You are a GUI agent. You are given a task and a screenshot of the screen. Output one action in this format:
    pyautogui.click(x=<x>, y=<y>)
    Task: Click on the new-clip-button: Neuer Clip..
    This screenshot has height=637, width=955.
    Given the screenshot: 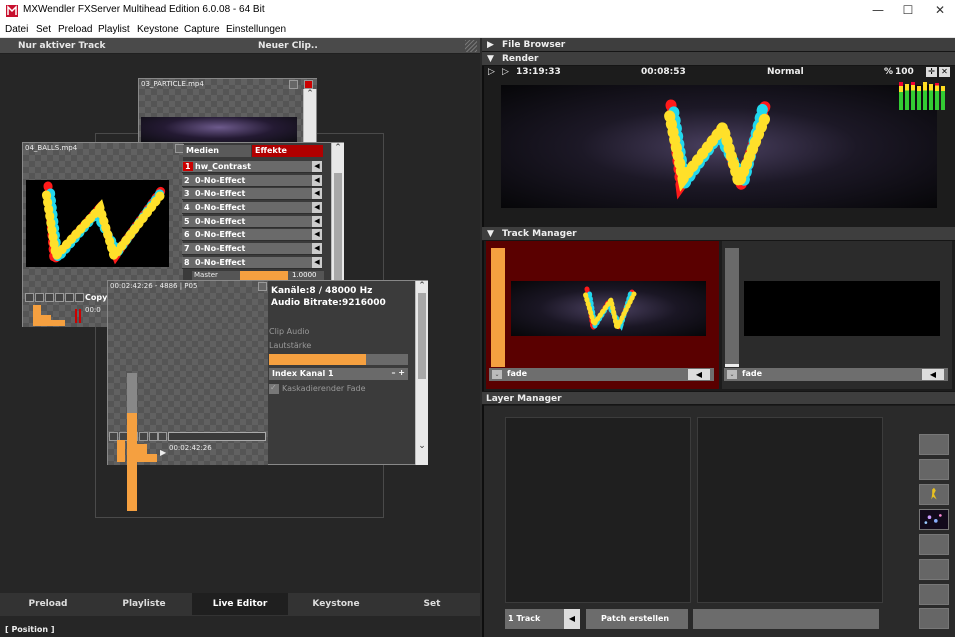 What is the action you would take?
    pyautogui.click(x=288, y=46)
    